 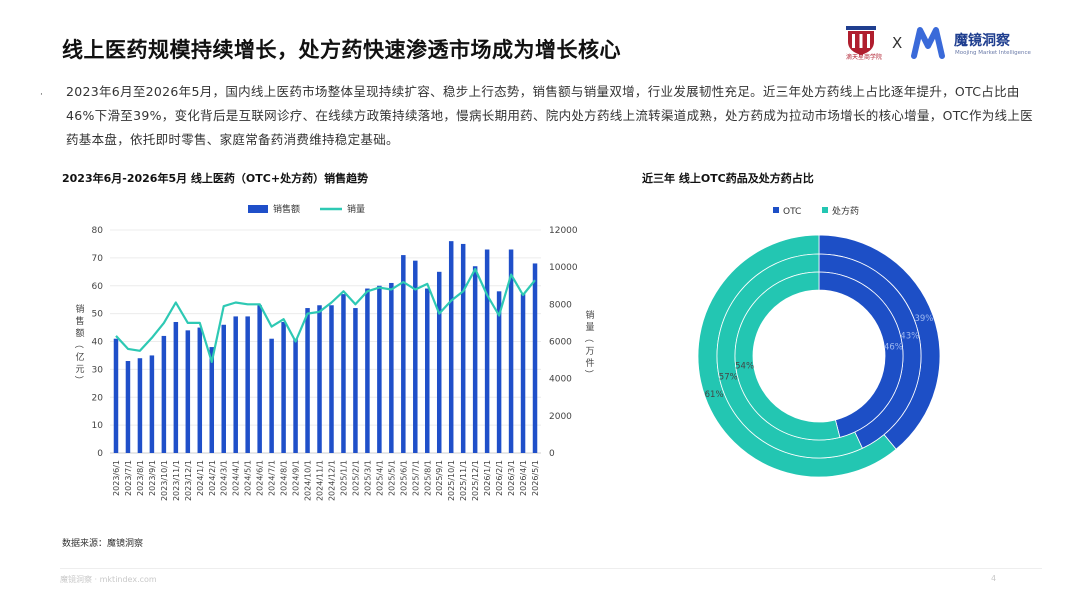 I want to click on footer-divider, so click(x=551, y=568).